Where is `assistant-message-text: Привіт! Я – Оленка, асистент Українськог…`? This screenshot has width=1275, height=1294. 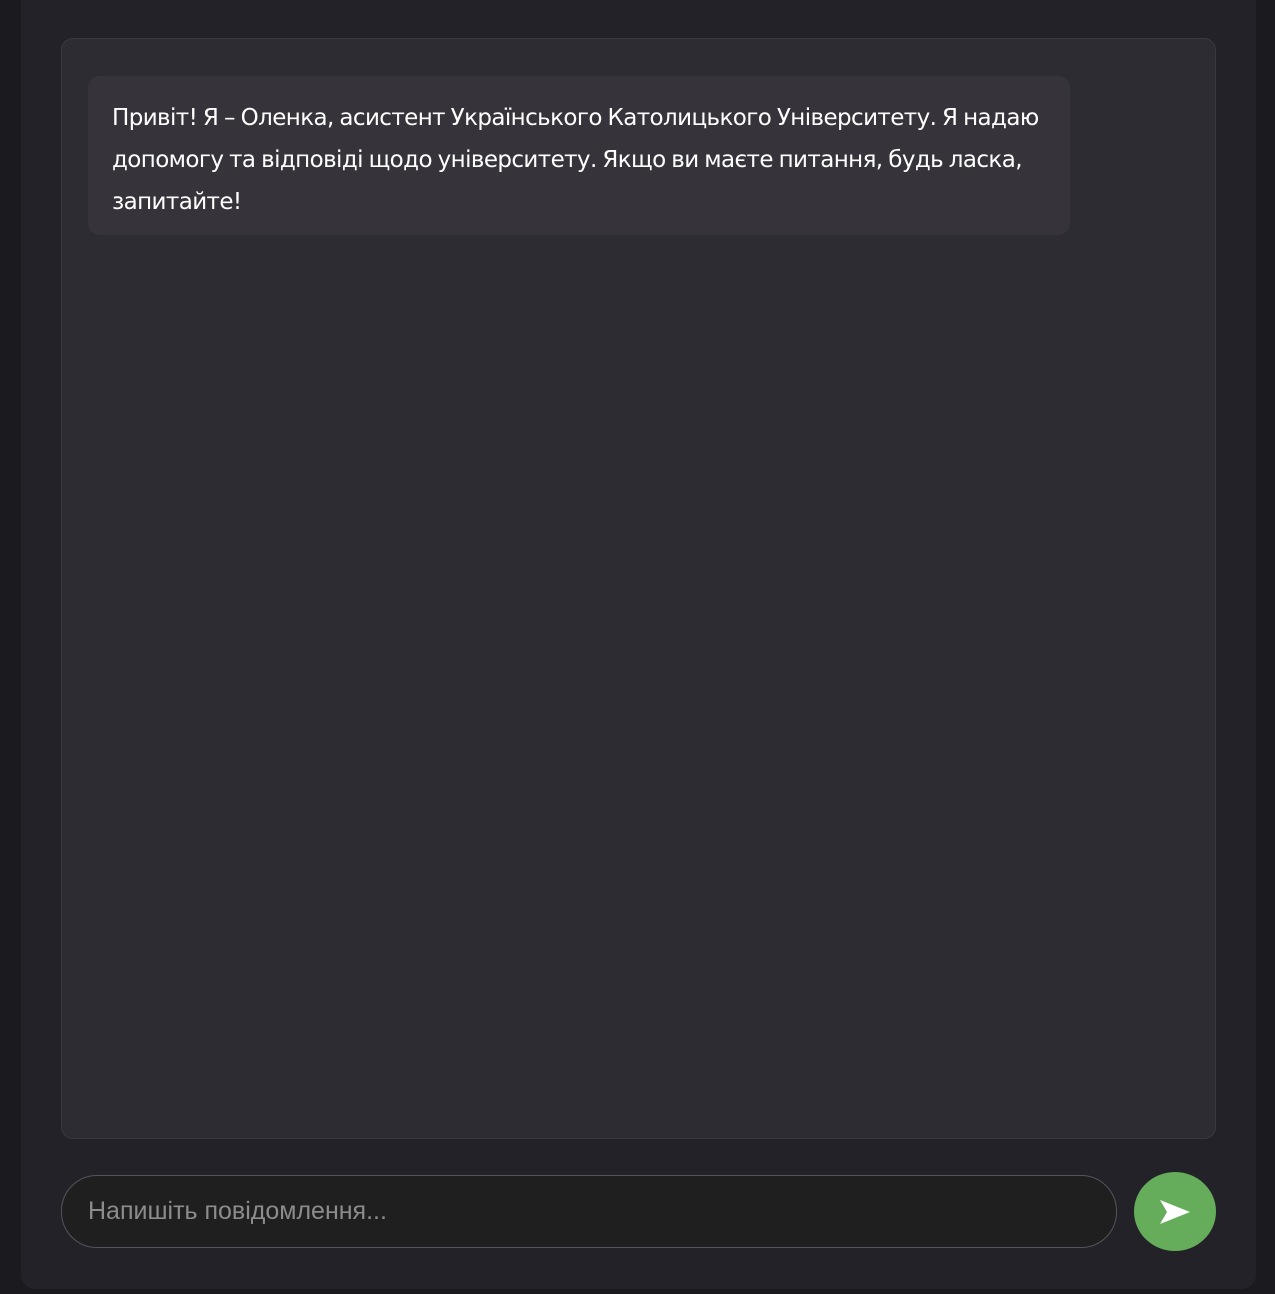 assistant-message-text: Привіт! Я – Оленка, асистент Українськог… is located at coordinates (575, 160).